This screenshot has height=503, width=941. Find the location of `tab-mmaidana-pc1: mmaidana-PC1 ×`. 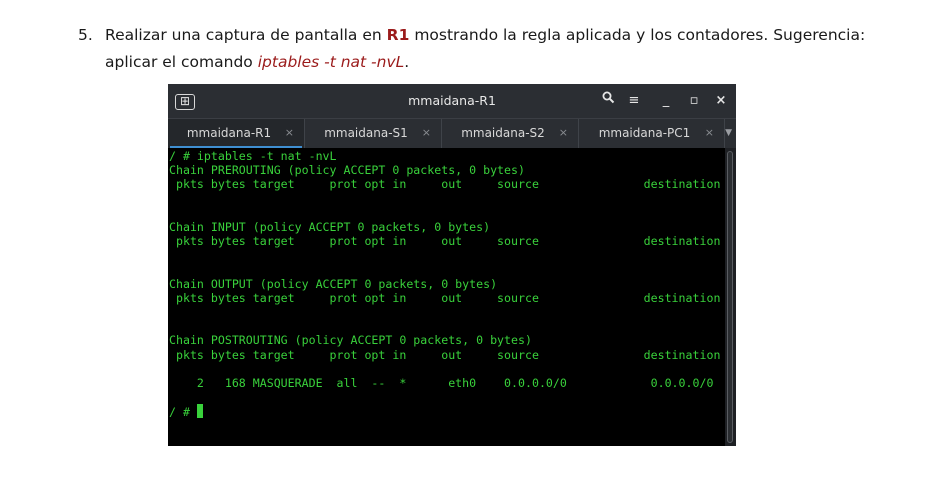

tab-mmaidana-pc1: mmaidana-PC1 × is located at coordinates (652, 133).